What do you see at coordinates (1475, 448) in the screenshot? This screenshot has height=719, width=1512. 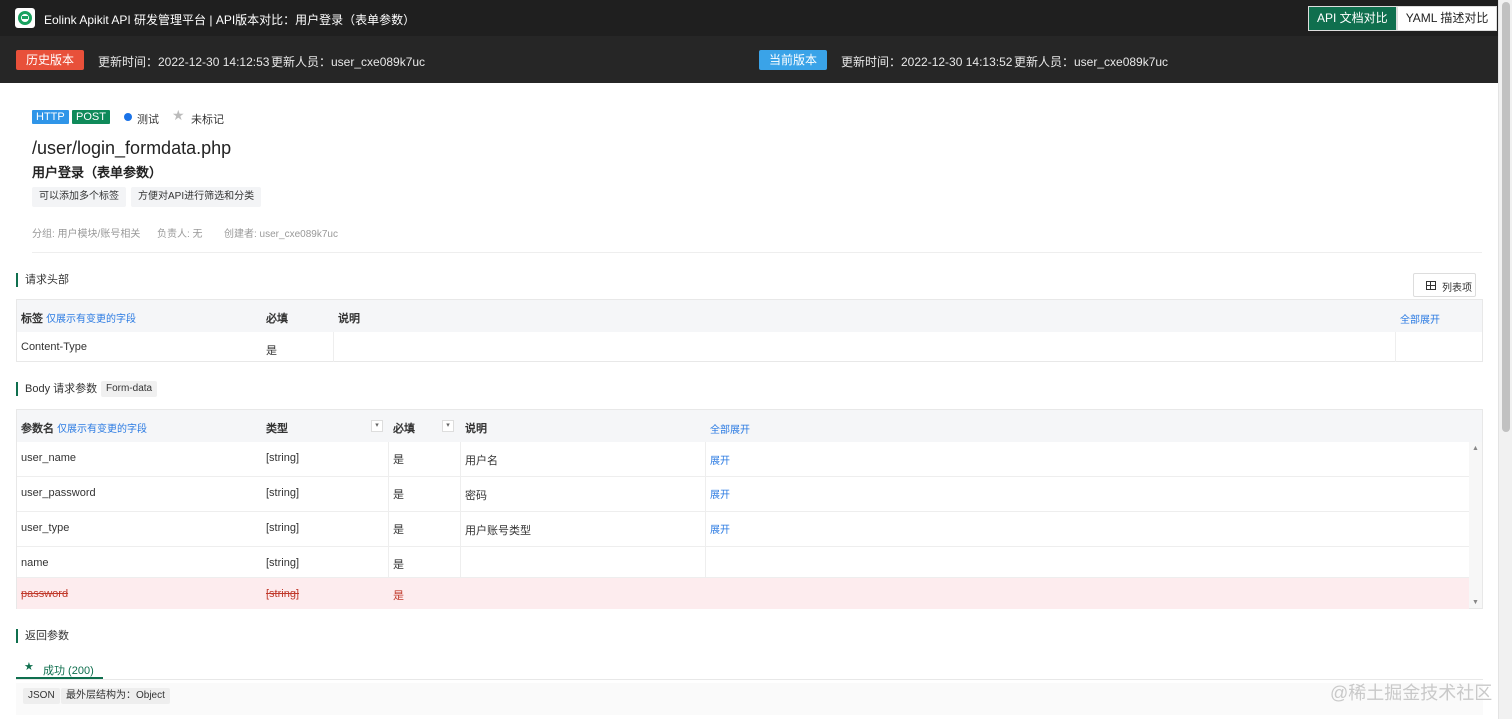 I see `scroll-up-icon: ▲` at bounding box center [1475, 448].